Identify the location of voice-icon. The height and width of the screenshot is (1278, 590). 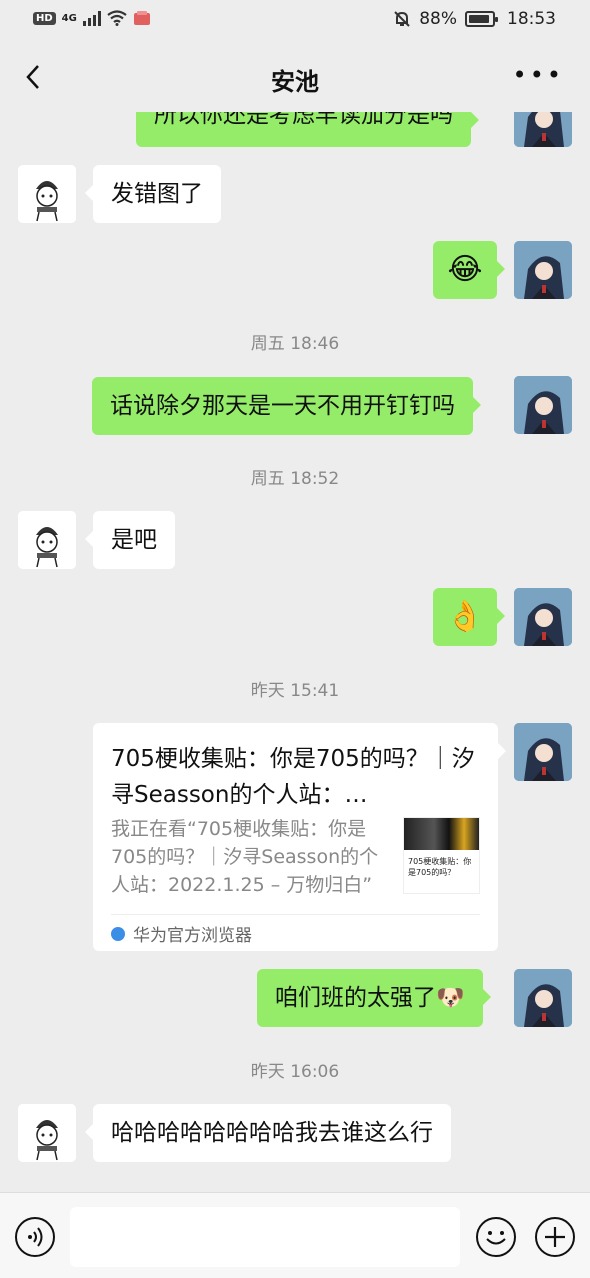
(35, 1237).